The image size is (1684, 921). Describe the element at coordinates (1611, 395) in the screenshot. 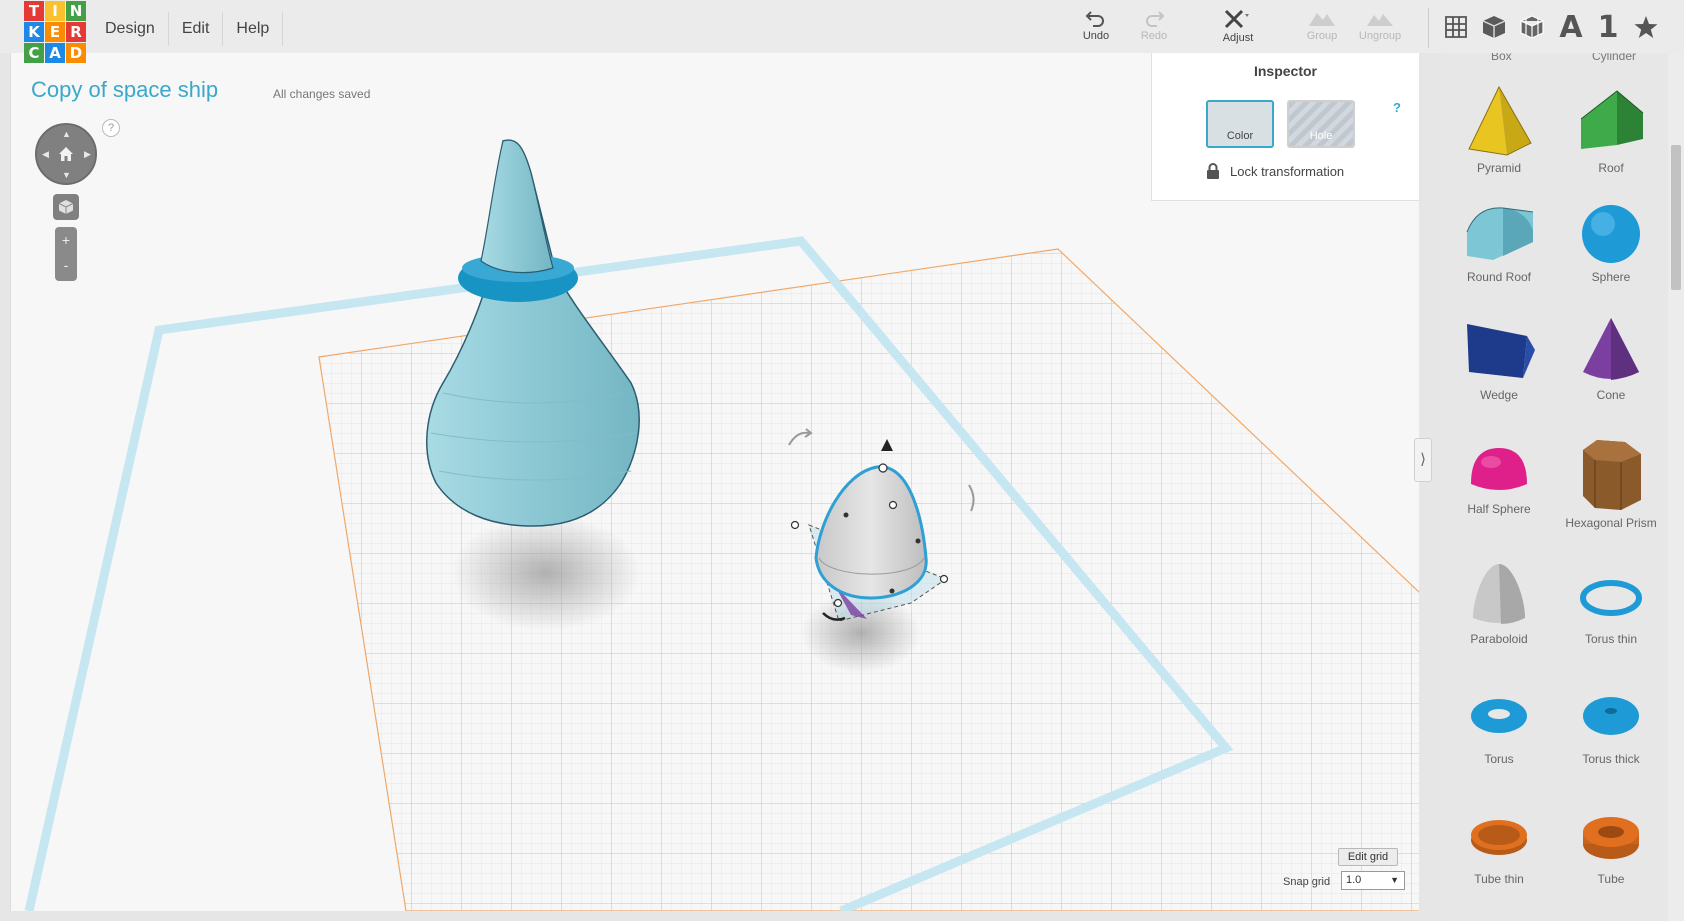

I see `shape-label: Cone` at that location.